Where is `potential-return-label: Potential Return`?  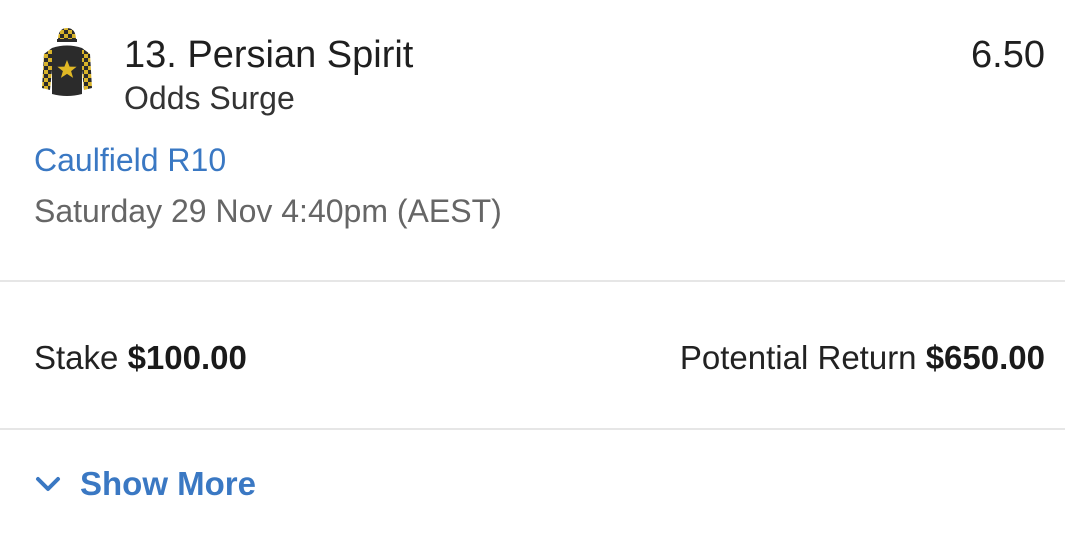
potential-return-label: Potential Return is located at coordinates (798, 357).